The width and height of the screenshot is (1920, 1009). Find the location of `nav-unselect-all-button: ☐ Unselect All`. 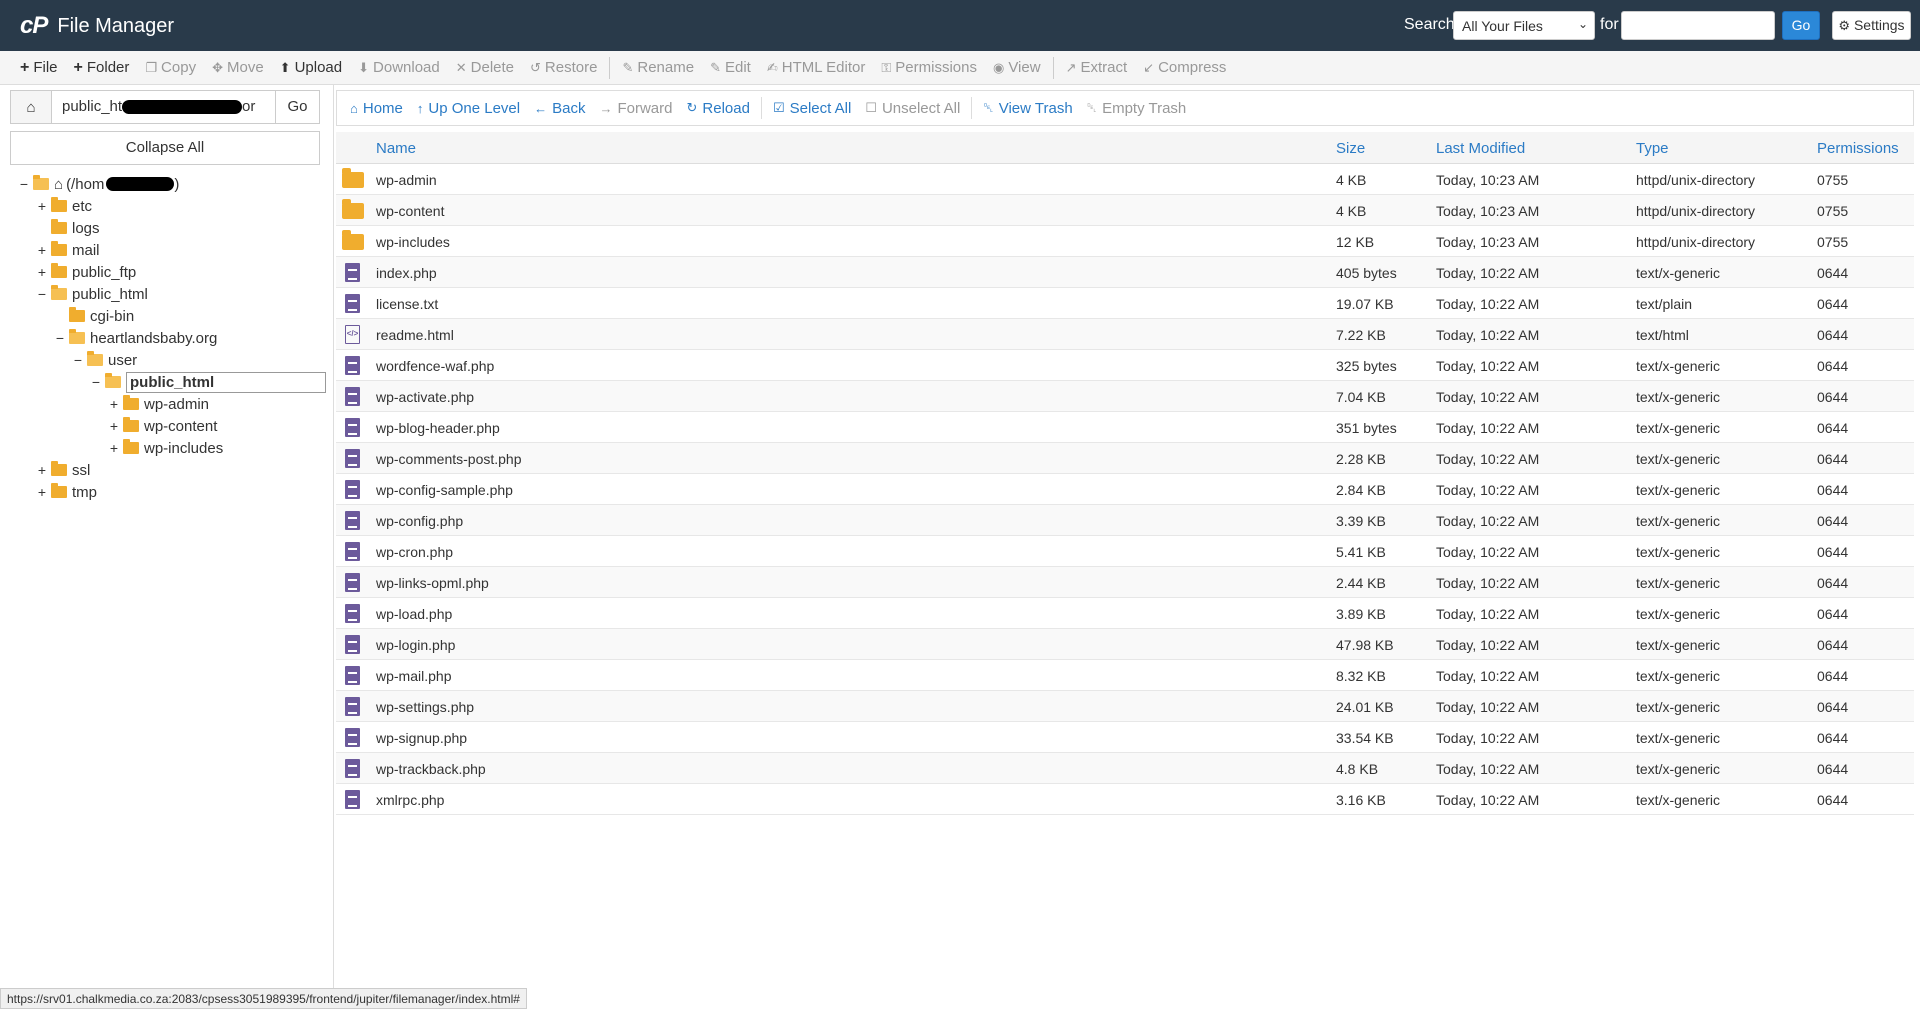

nav-unselect-all-button: ☐ Unselect All is located at coordinates (912, 108).